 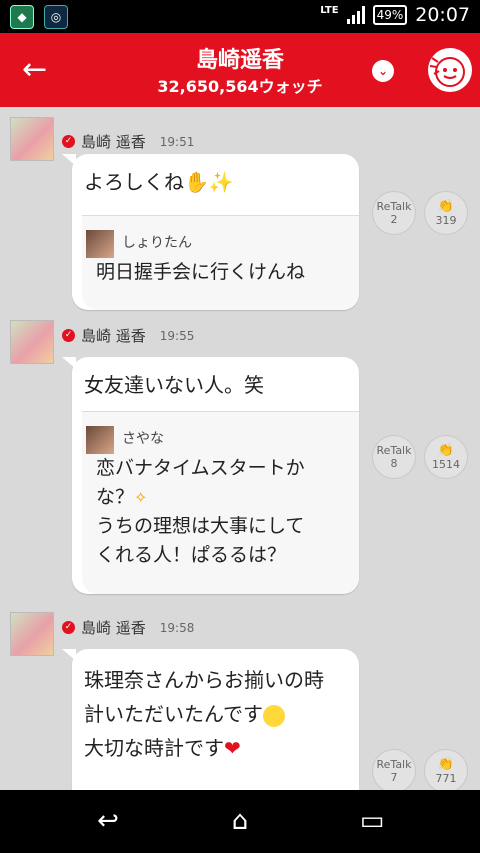 What do you see at coordinates (355, 15) in the screenshot?
I see `signal-icon` at bounding box center [355, 15].